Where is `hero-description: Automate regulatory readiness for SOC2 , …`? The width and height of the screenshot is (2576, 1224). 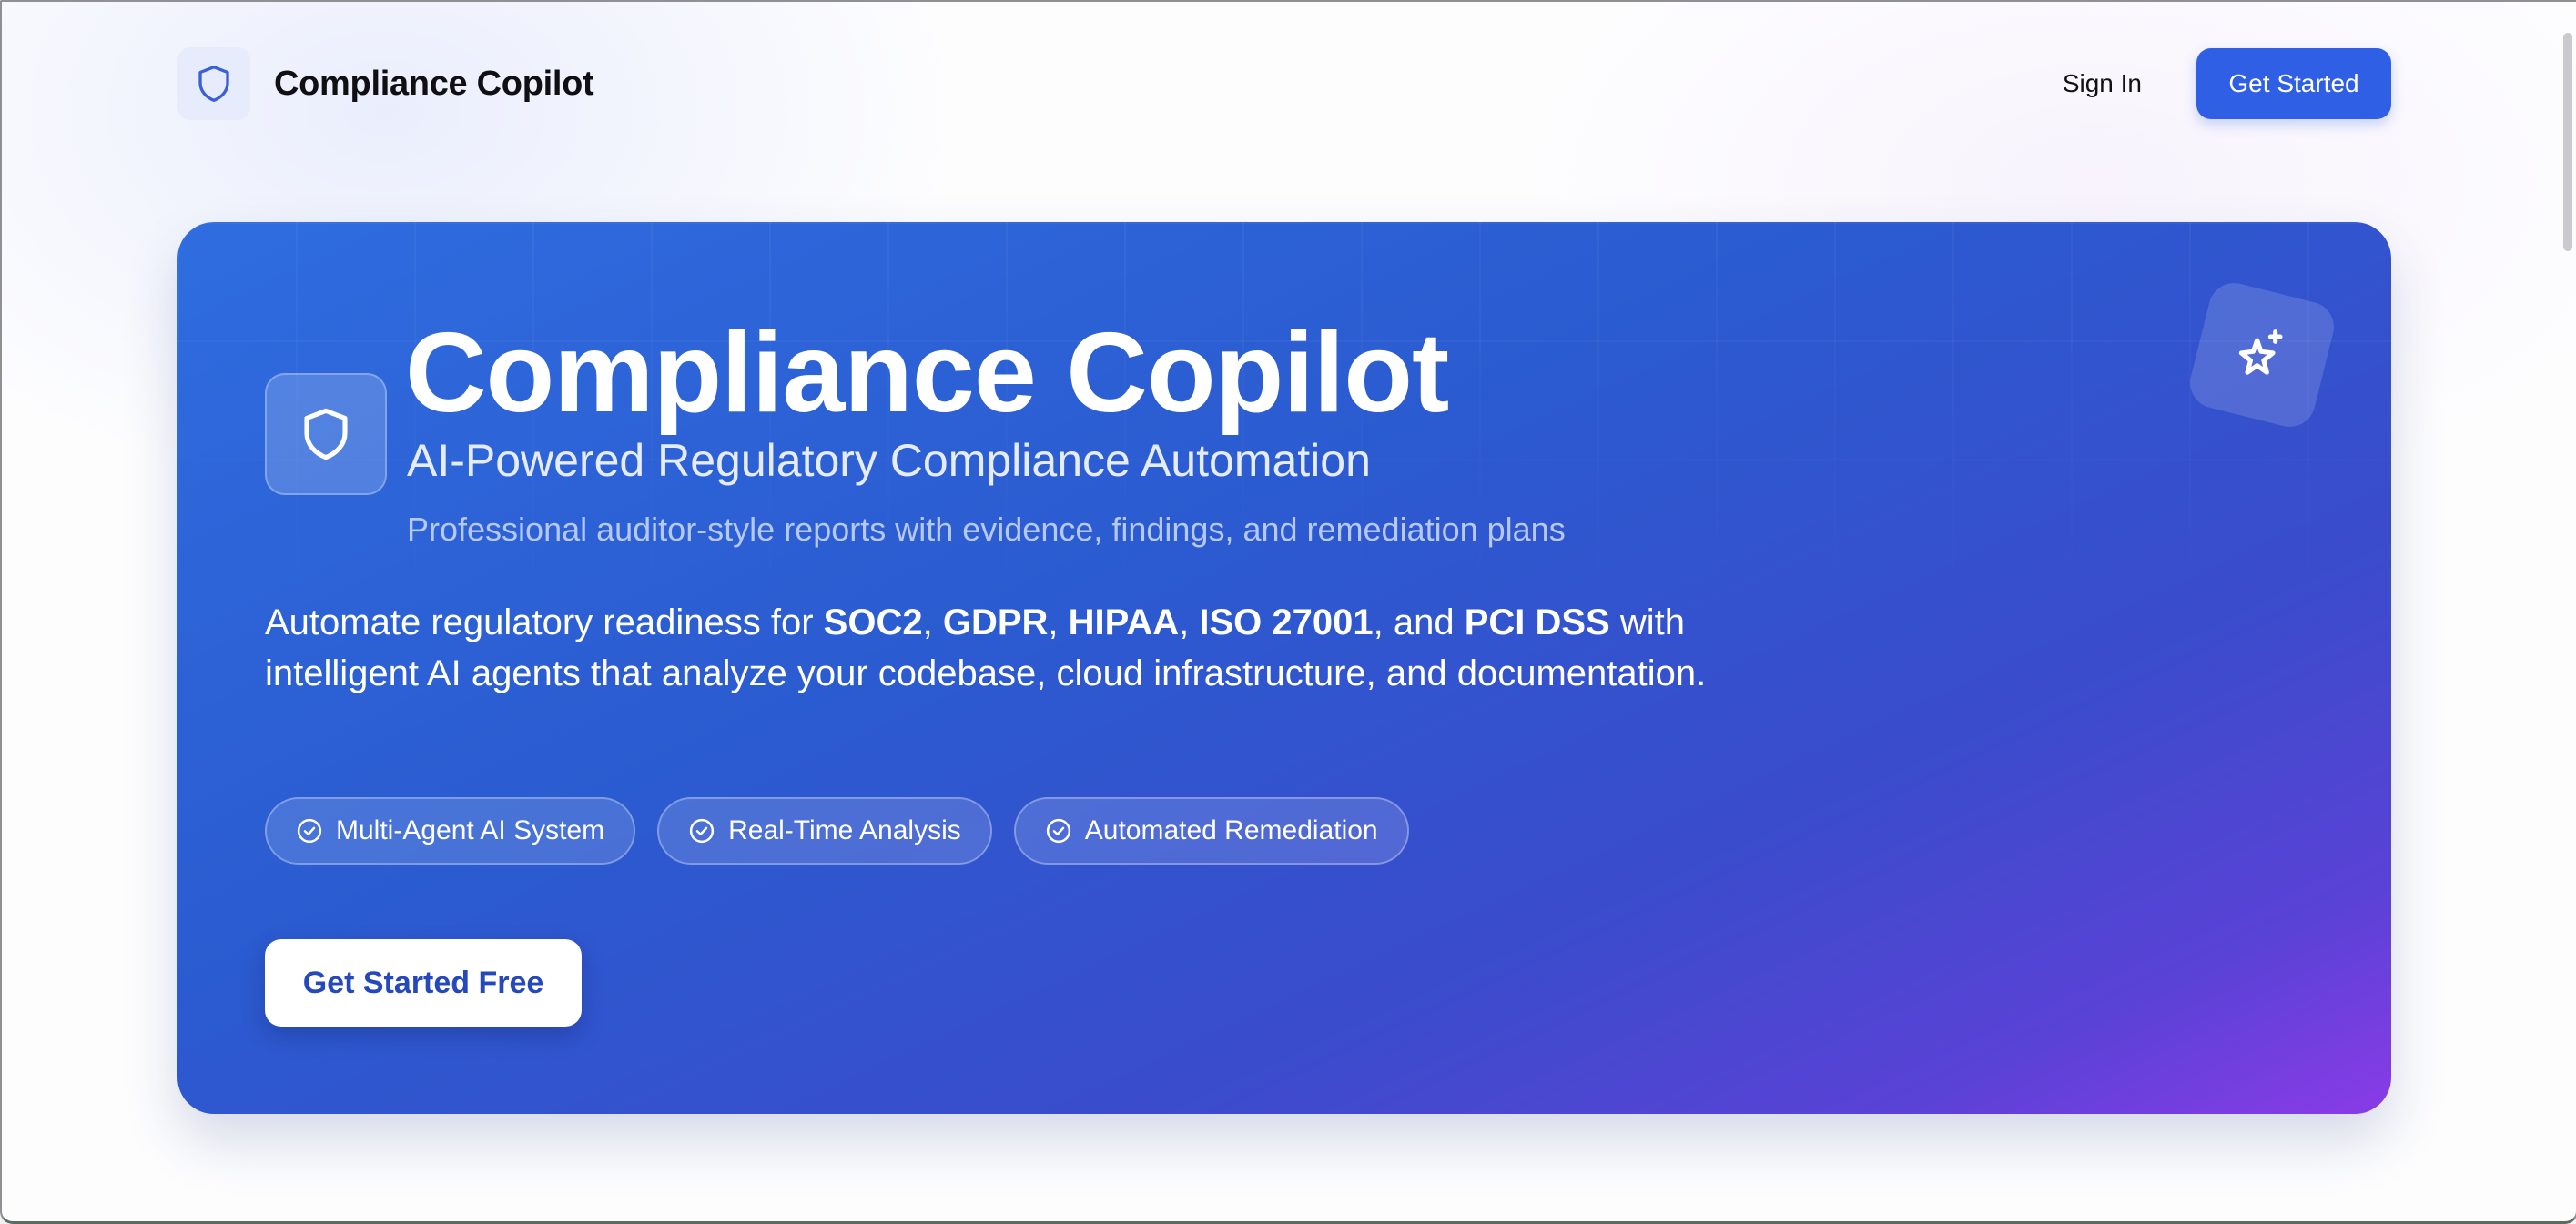 hero-description: Automate regulatory readiness for SOC2 , … is located at coordinates (1038, 648).